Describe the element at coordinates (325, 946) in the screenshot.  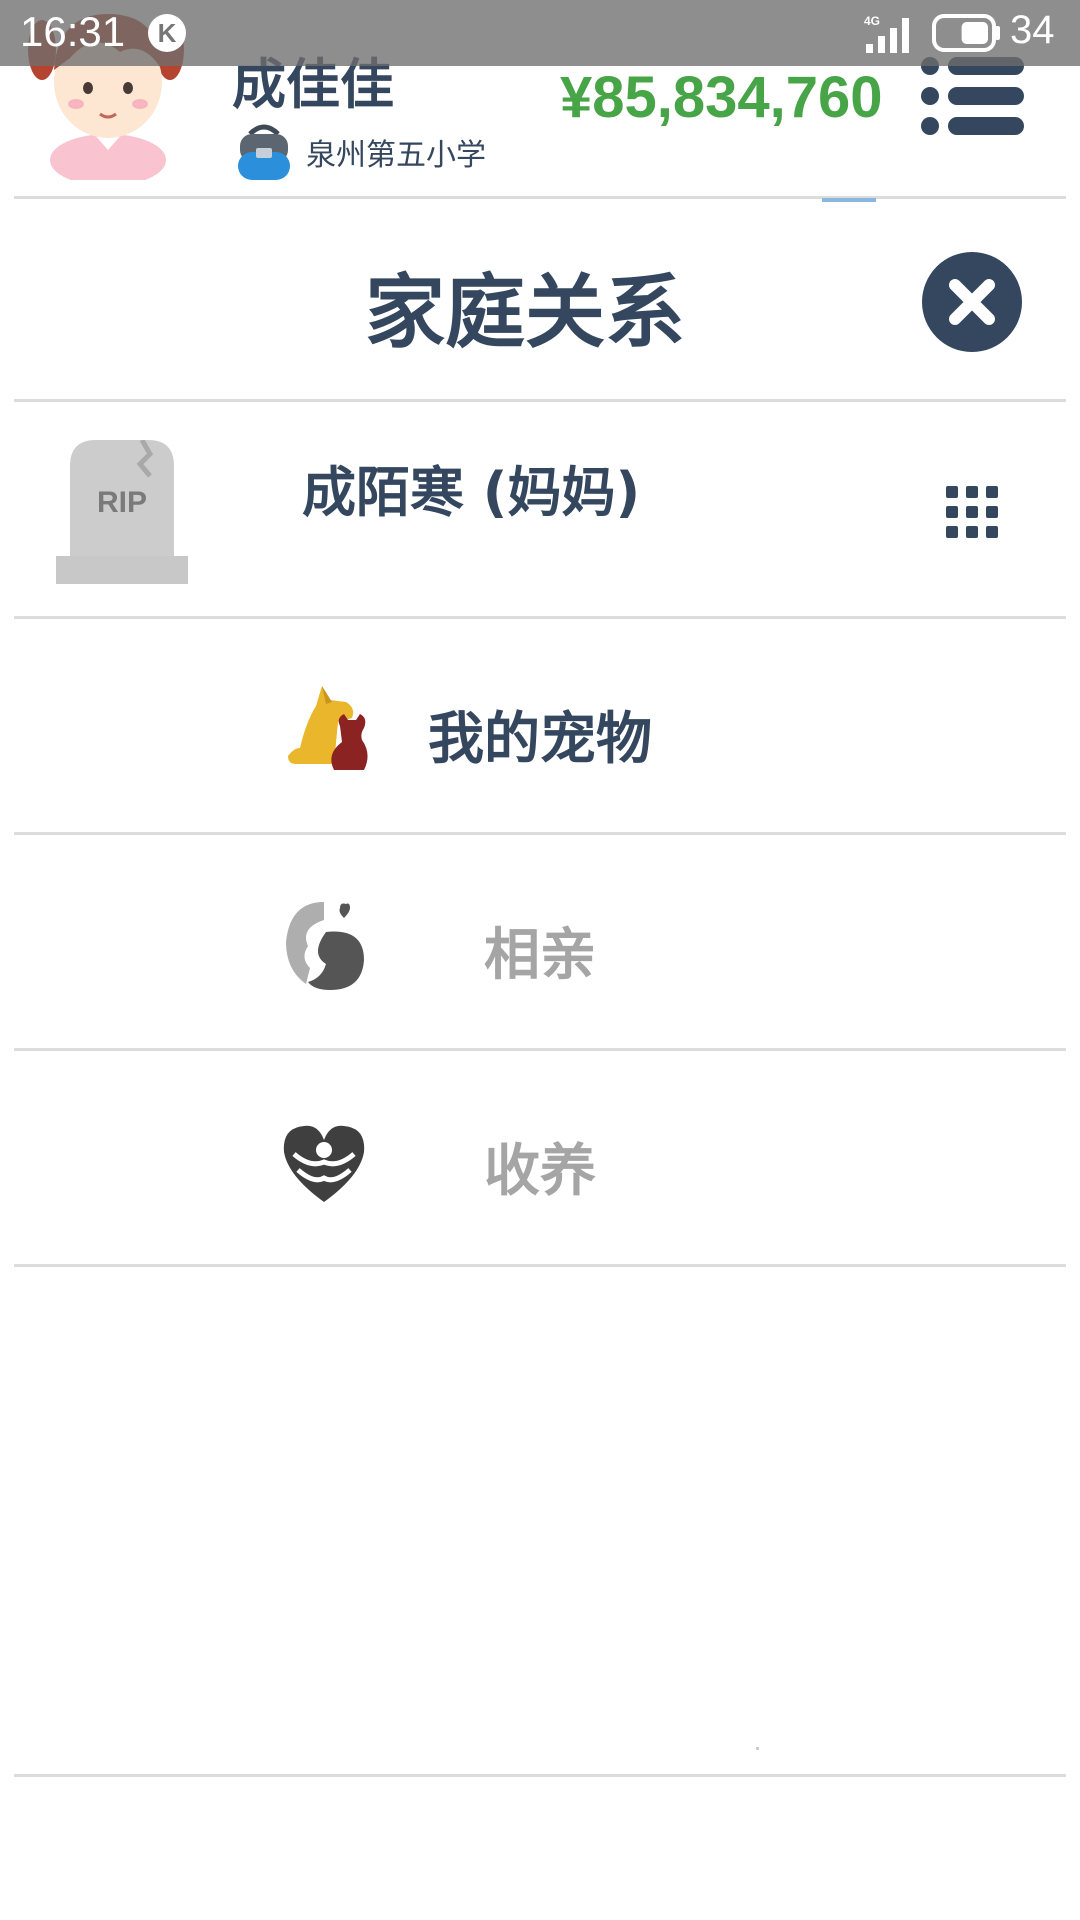
I see `matchmaking-icon` at that location.